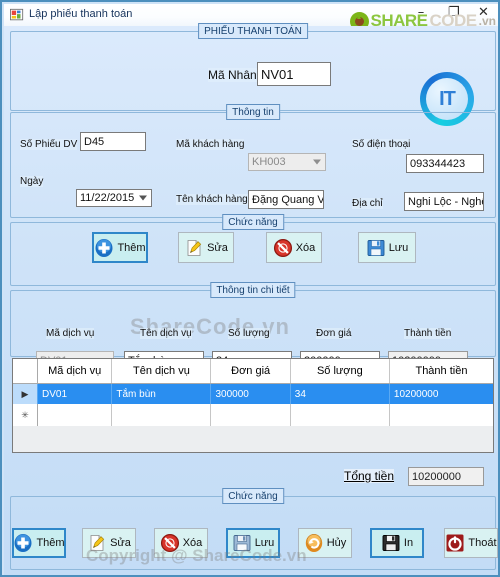  What do you see at coordinates (162, 394) in the screenshot?
I see `cell-service-name: Tắm bùn` at bounding box center [162, 394].